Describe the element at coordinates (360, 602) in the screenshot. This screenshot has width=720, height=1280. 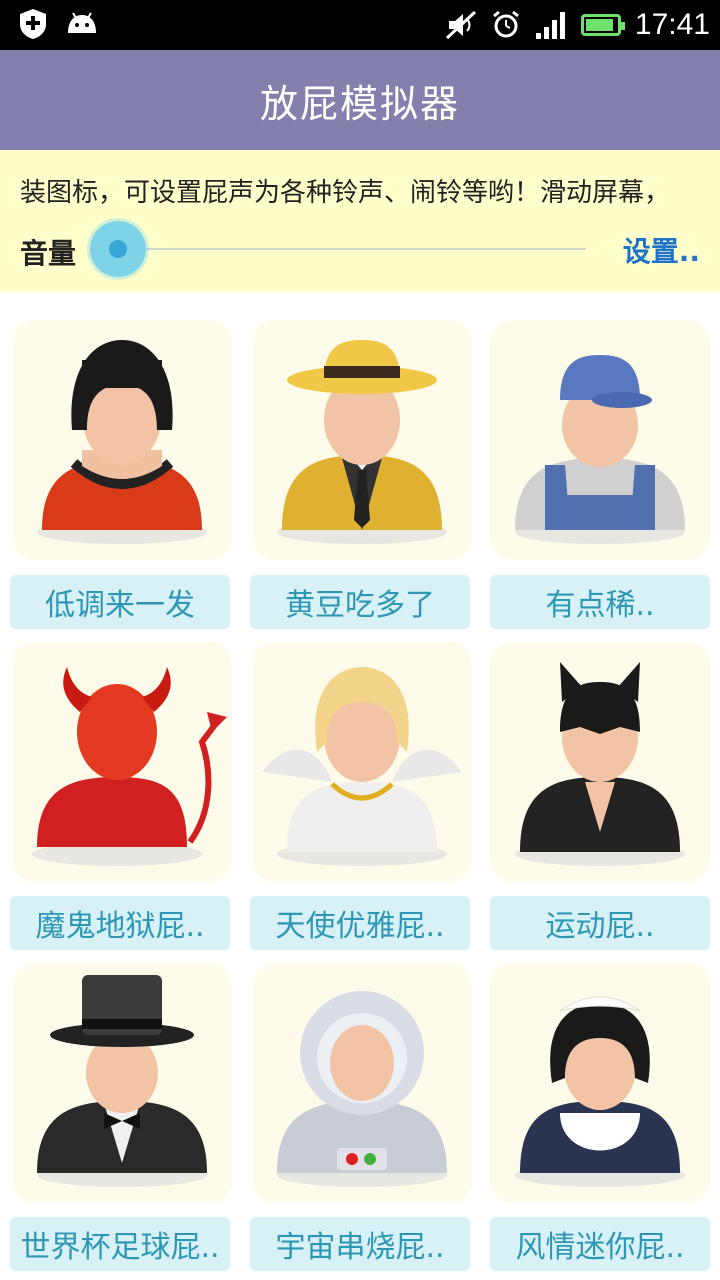
I see `grid-item-label: 黄豆吃多了` at that location.